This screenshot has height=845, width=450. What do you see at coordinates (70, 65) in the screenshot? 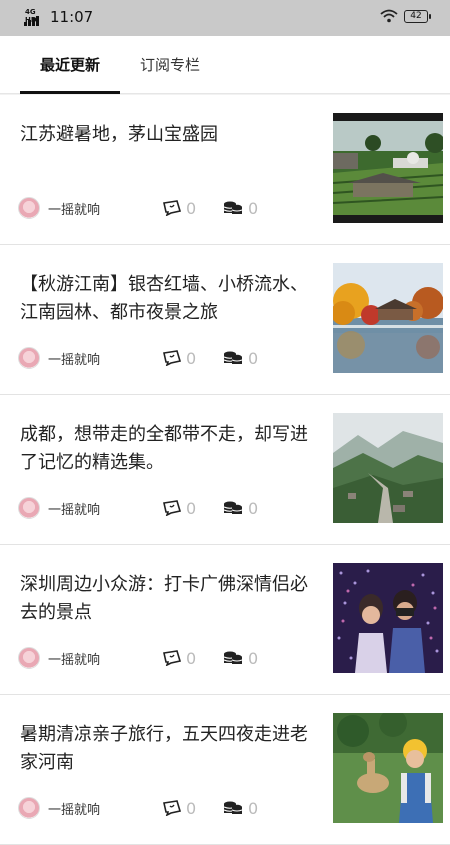
I see `tab-recent-updates: 最近更新` at bounding box center [70, 65].